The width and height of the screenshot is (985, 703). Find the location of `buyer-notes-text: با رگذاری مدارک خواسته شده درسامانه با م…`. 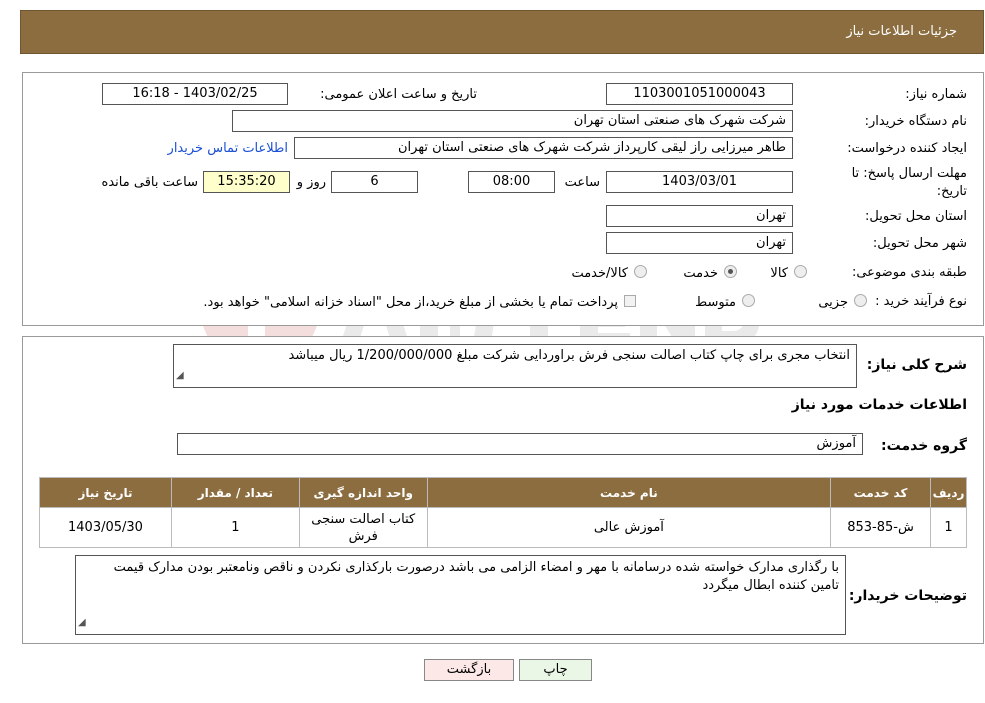

buyer-notes-text: با رگذاری مدارک خواسته شده درسامانه با م… is located at coordinates (476, 576).